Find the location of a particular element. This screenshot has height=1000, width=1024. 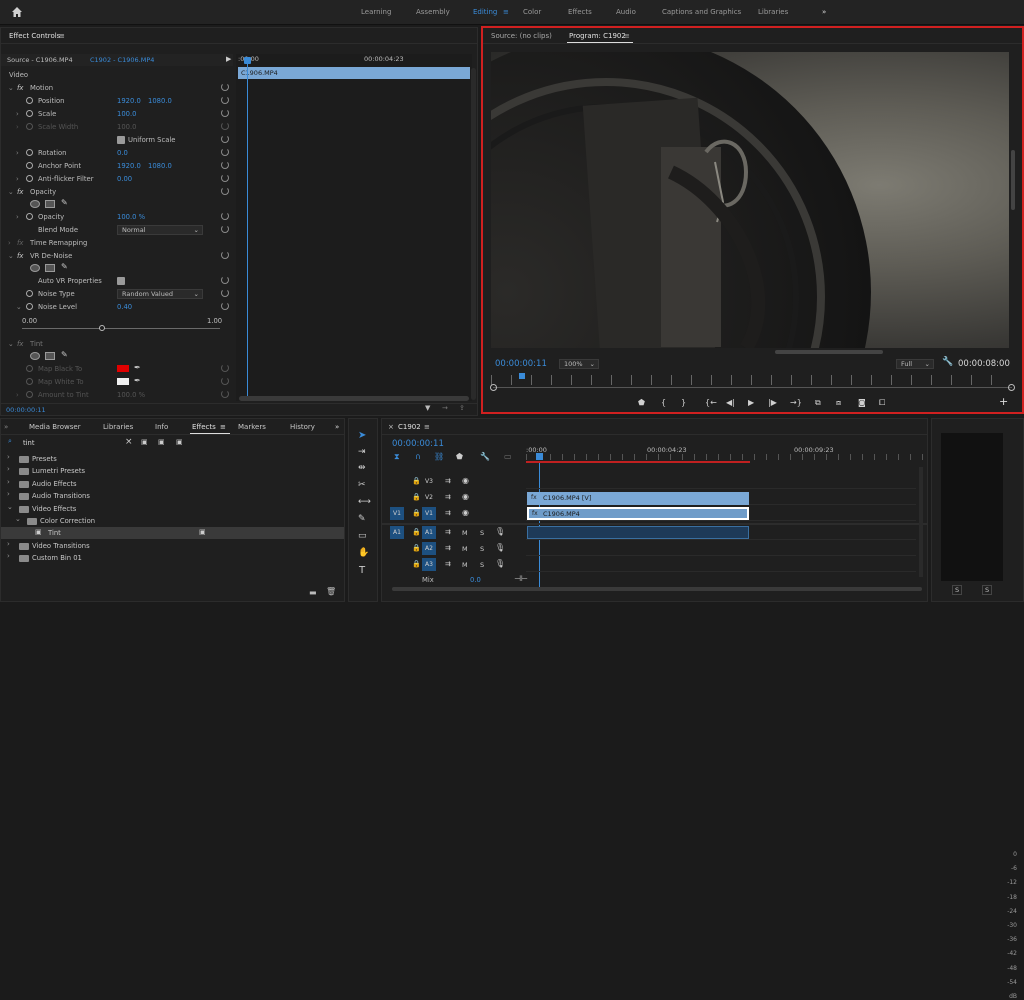

noise-level-slider is located at coordinates (121, 328).